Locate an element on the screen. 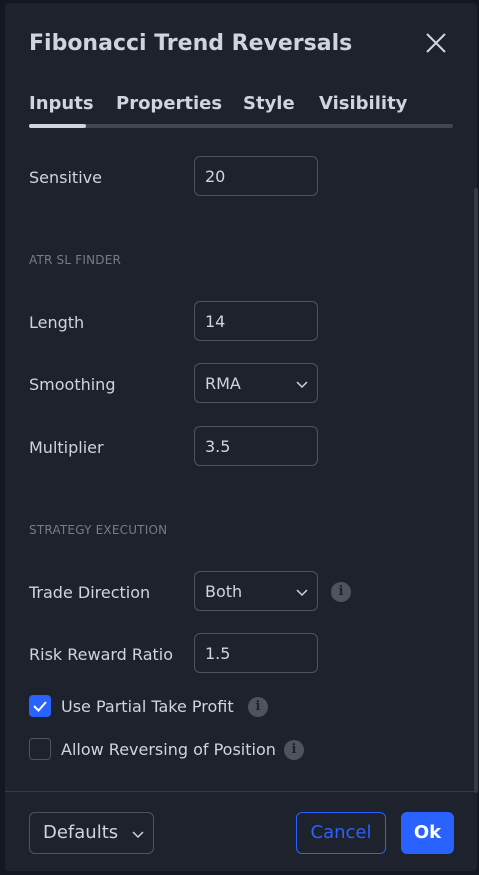 This screenshot has height=875, width=479. tab-bar: Inputs Properties Style Visibility is located at coordinates (241, 111).